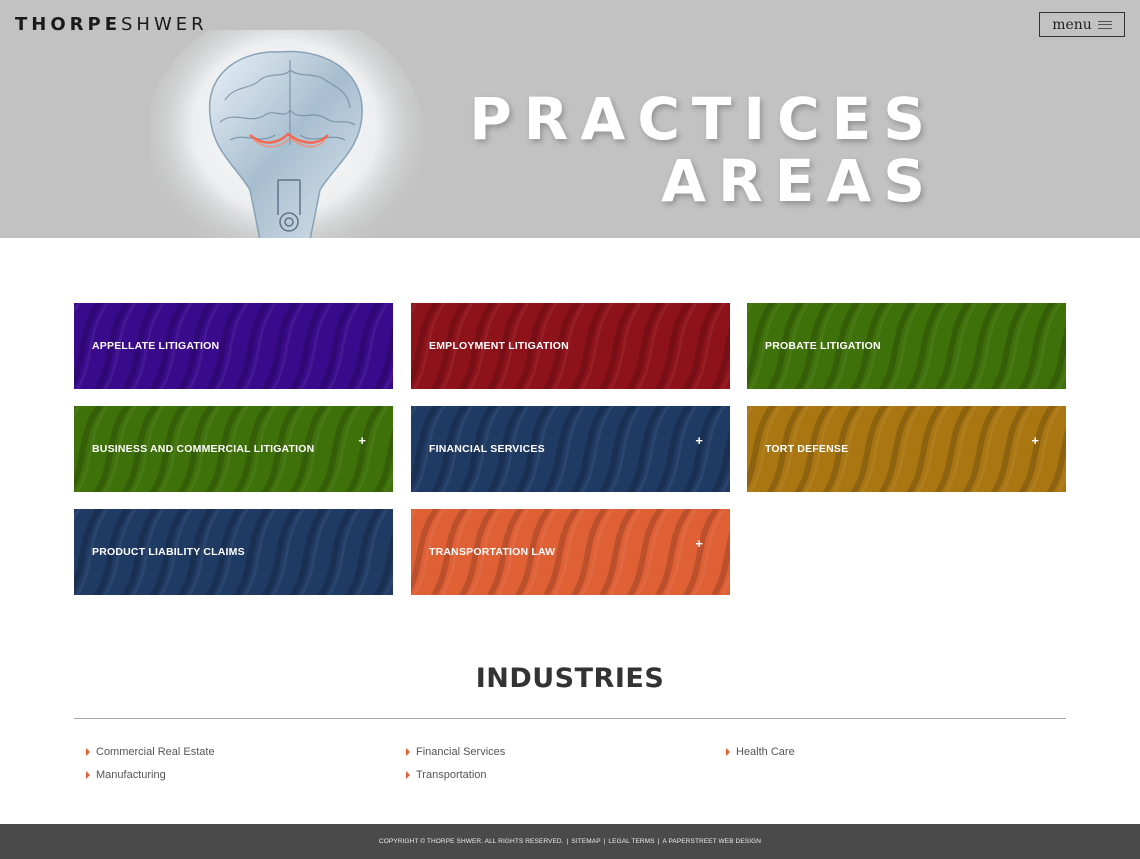 The width and height of the screenshot is (1140, 859). Describe the element at coordinates (155, 752) in the screenshot. I see `industry-link-label: Commercial Real Estate` at that location.